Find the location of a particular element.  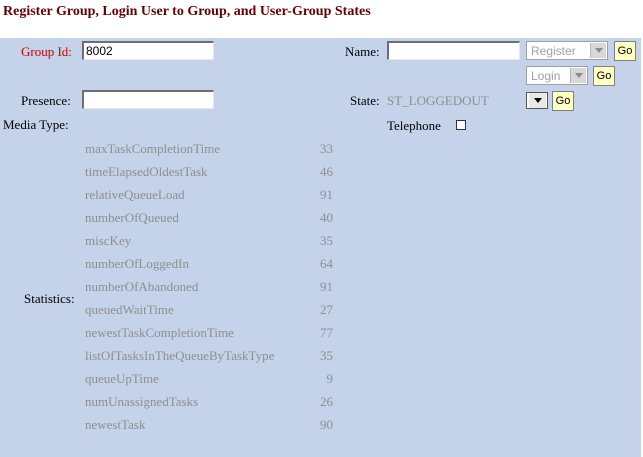

login-select-value: Login is located at coordinates (546, 76).